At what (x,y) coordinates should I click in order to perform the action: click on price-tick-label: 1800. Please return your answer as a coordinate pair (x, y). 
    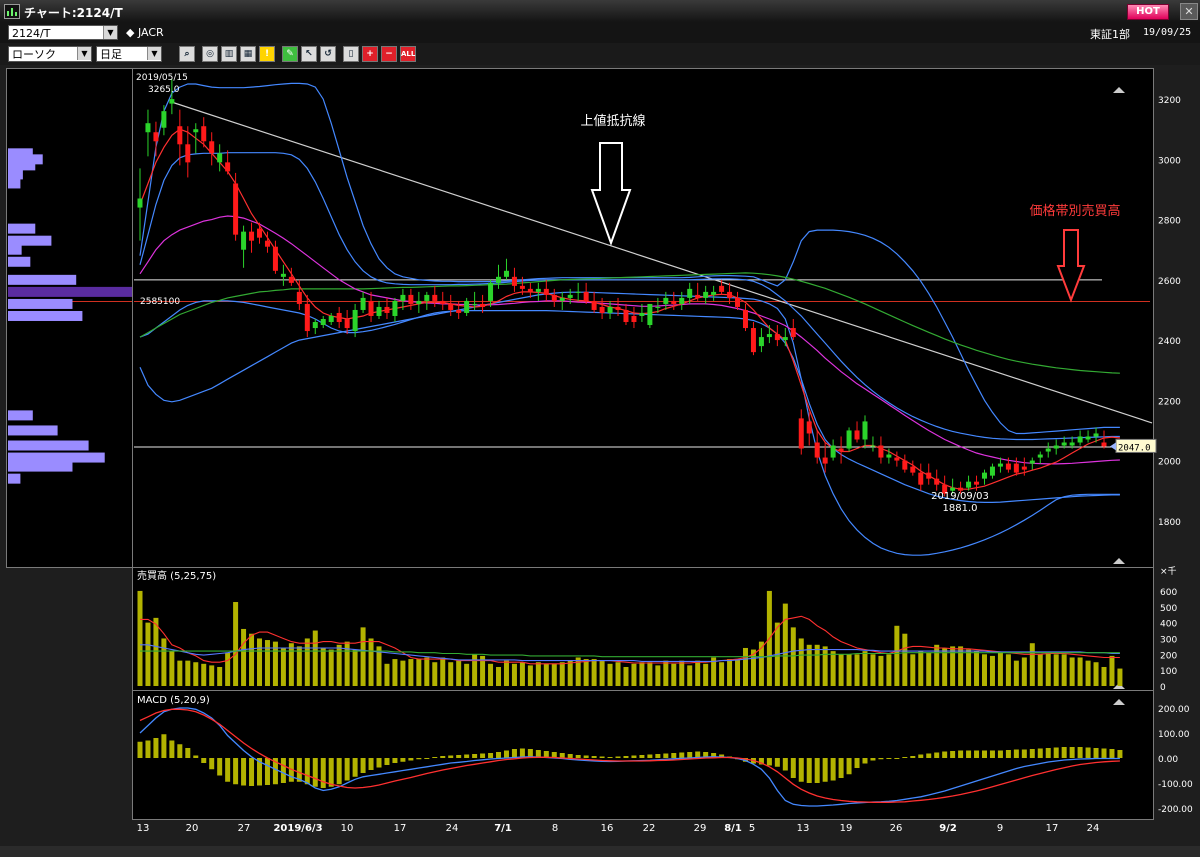
    Looking at the image, I should click on (1169, 523).